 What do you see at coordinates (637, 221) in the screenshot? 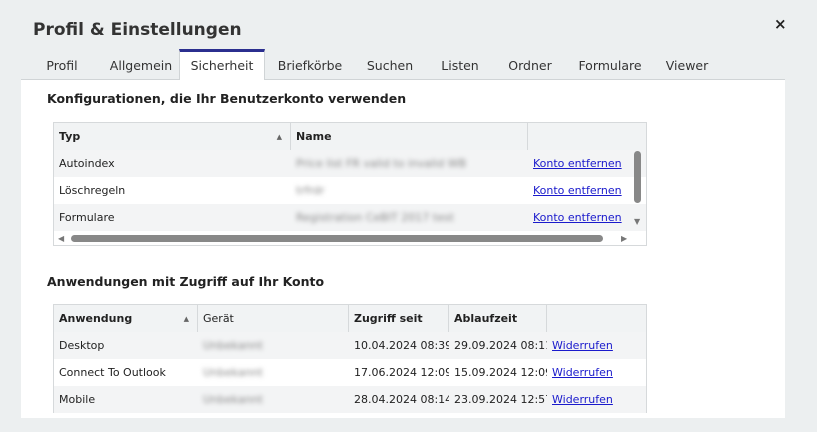
I see `scroll-down-icon: ▼` at bounding box center [637, 221].